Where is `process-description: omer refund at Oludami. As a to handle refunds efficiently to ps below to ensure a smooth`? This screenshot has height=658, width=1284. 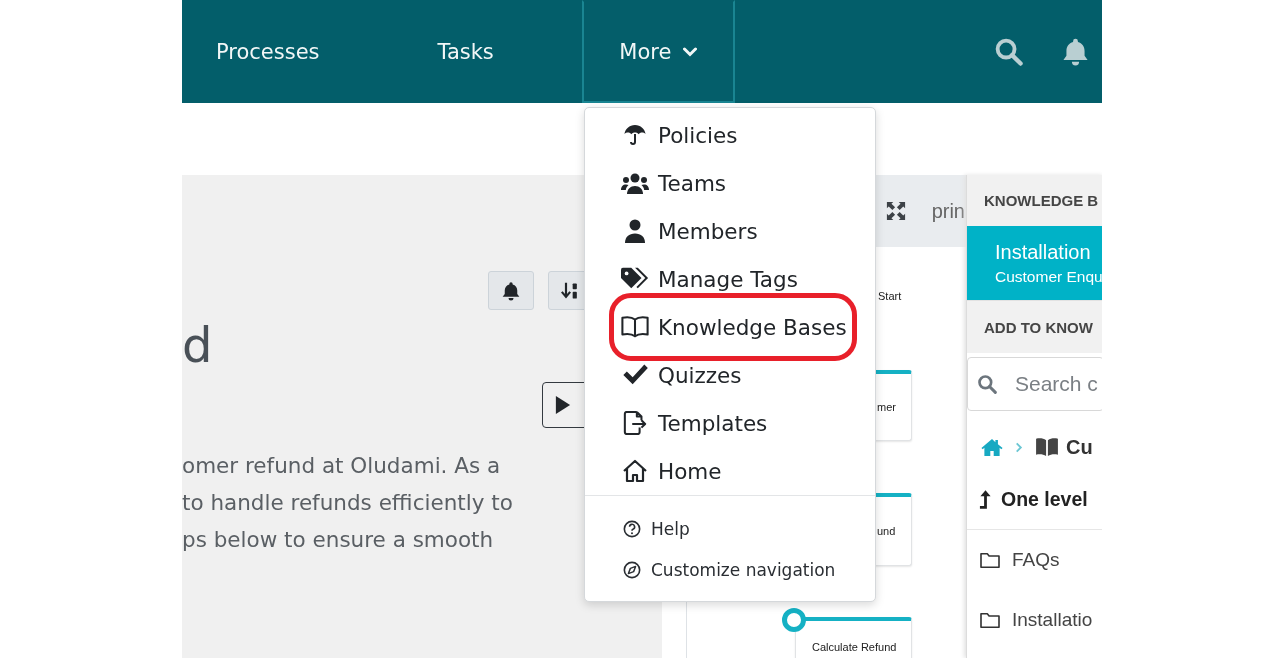
process-description: omer refund at Oludami. As a to handle refunds efficiently to ps below to ensure a smooth is located at coordinates (347, 503).